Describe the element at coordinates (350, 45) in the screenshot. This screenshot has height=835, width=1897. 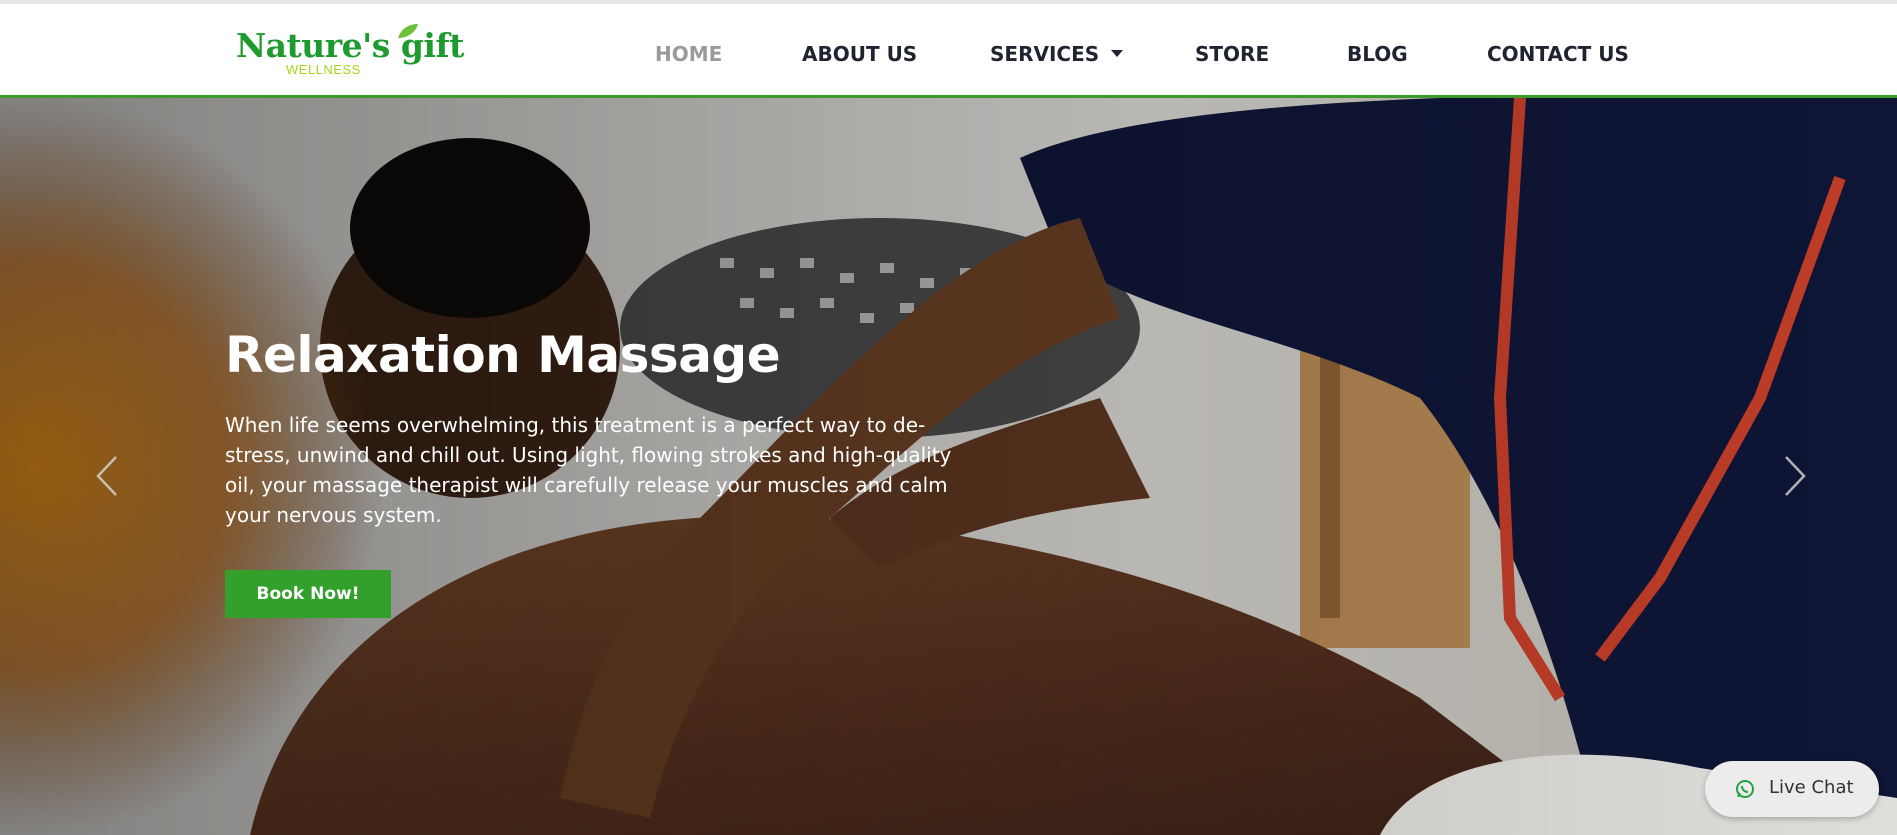
I see `brand-name: Nature's gift` at that location.